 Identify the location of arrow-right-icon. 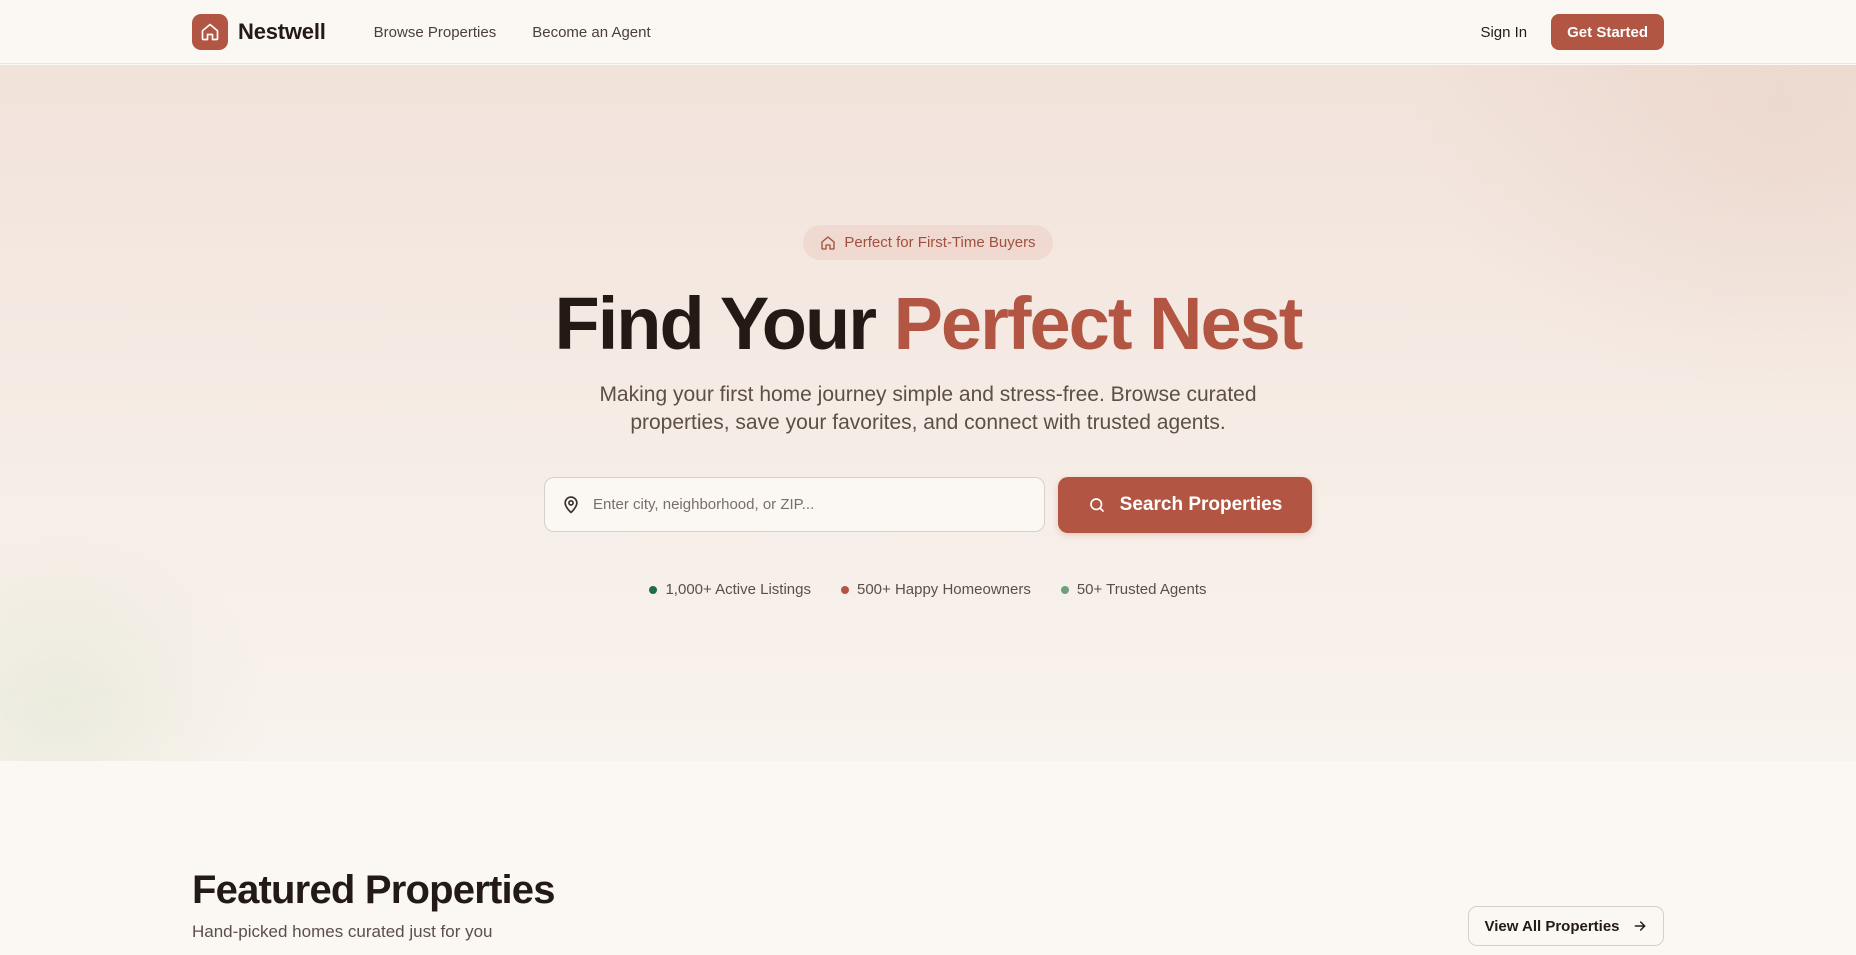
(1639, 926).